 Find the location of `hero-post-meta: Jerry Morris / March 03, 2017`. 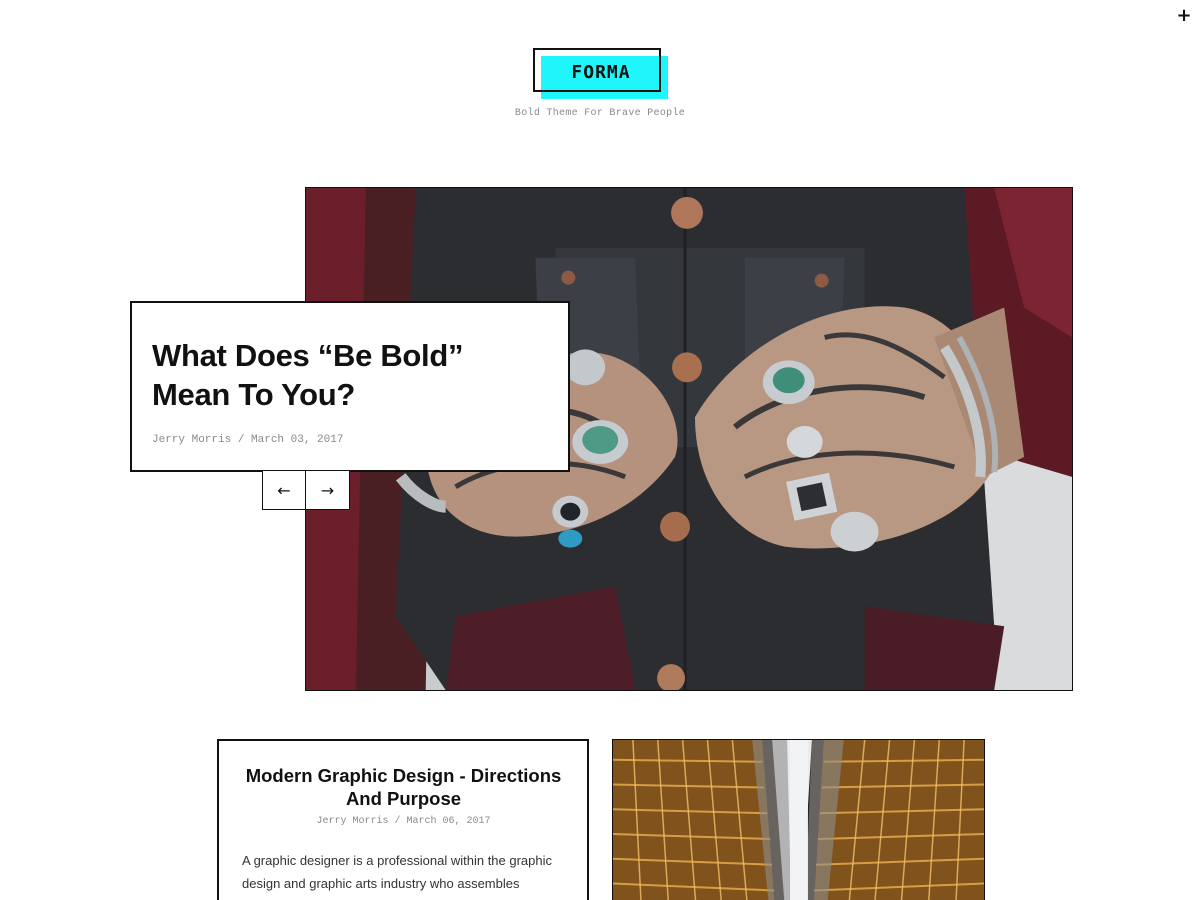

hero-post-meta: Jerry Morris / March 03, 2017 is located at coordinates (248, 440).